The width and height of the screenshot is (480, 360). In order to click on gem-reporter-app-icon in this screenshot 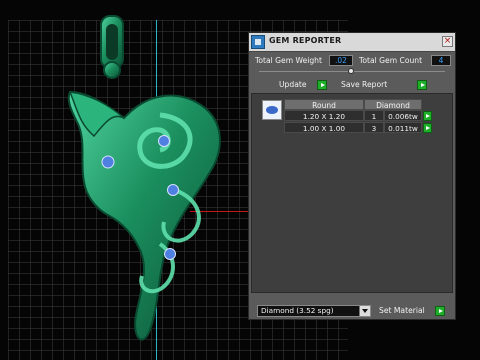, I will do `click(258, 42)`.